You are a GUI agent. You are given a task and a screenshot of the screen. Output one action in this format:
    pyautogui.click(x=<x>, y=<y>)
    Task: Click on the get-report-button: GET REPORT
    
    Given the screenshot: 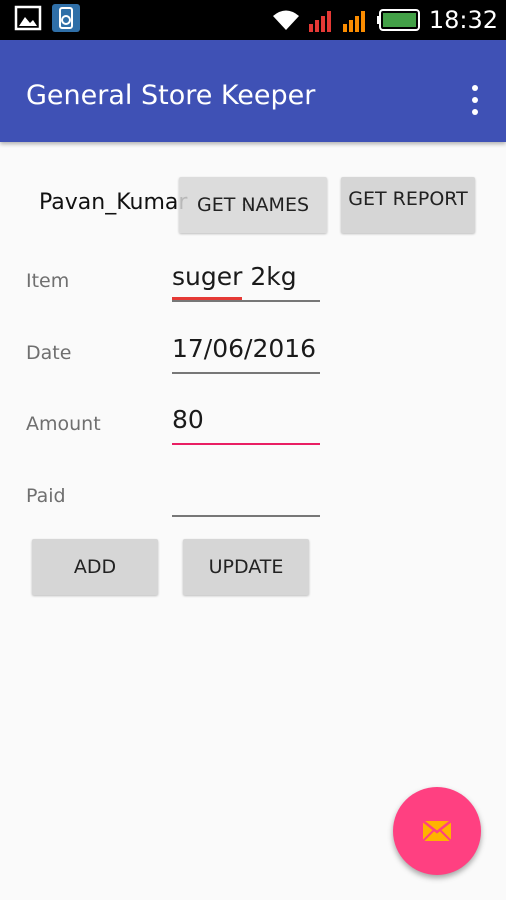 What is the action you would take?
    pyautogui.click(x=408, y=205)
    